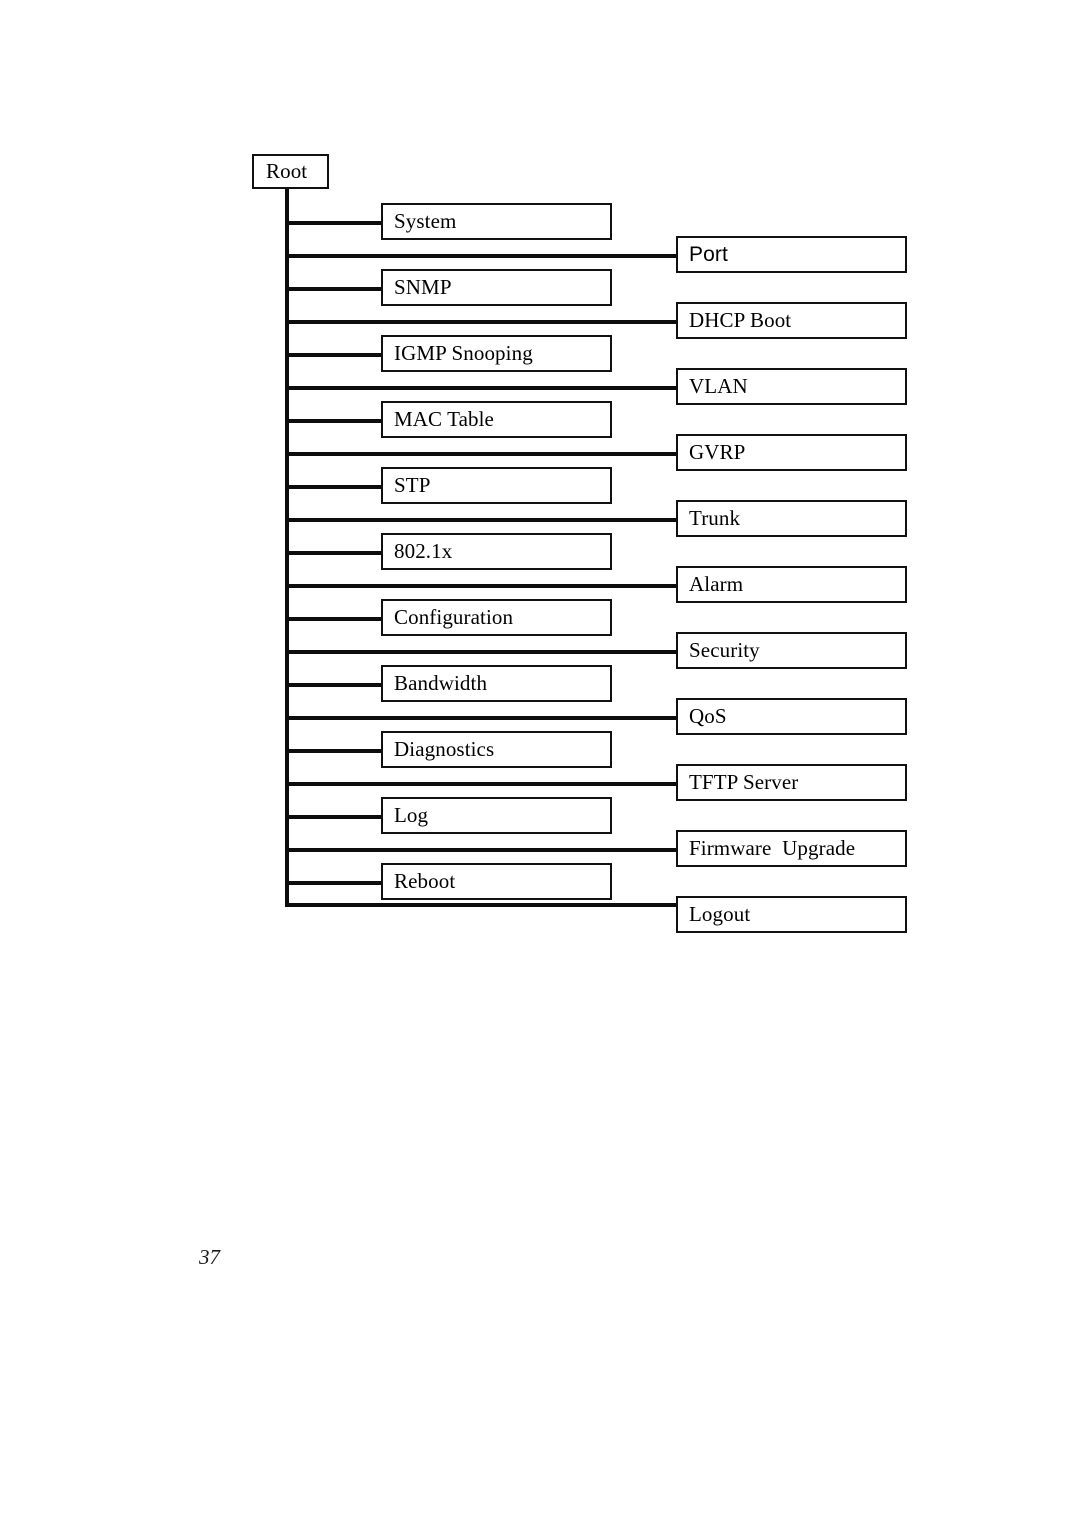 The height and width of the screenshot is (1528, 1080). Describe the element at coordinates (444, 419) in the screenshot. I see `node-mac-table-label: MAC Table` at that location.